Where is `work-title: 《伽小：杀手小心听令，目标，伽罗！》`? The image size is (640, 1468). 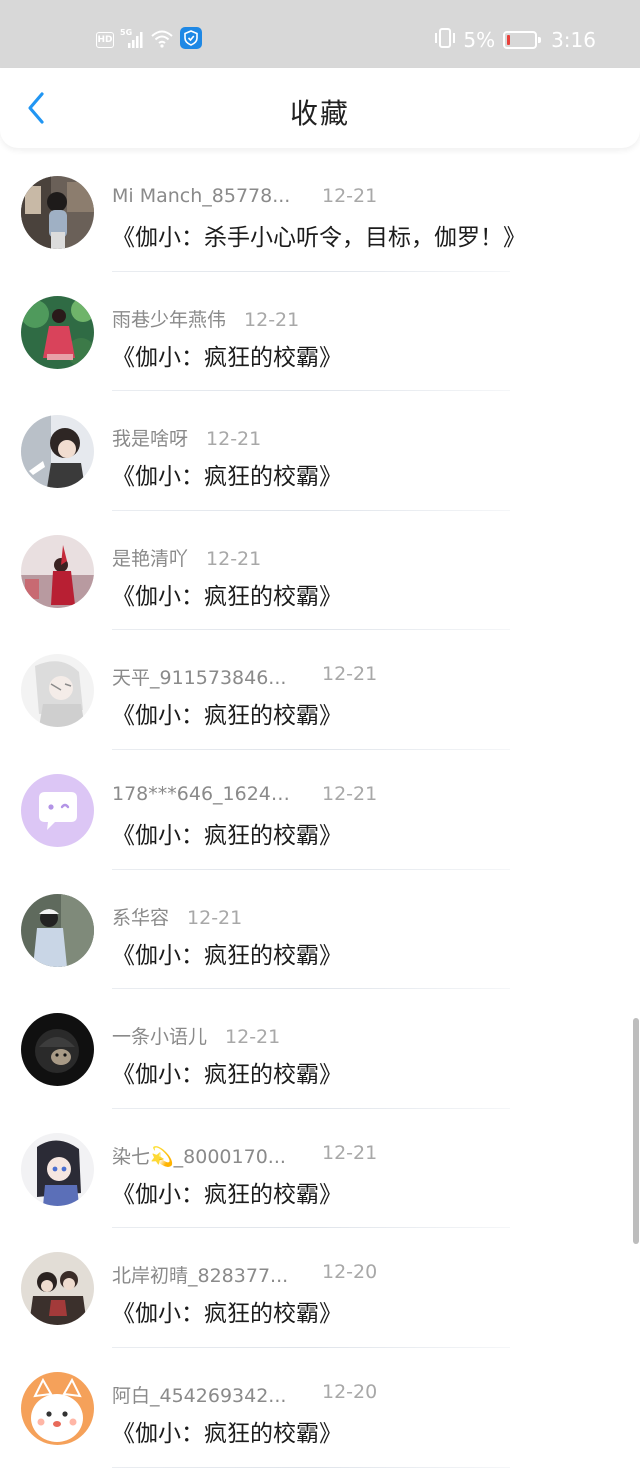 work-title: 《伽小：杀手小心听令，目标，伽罗！》 is located at coordinates (319, 235).